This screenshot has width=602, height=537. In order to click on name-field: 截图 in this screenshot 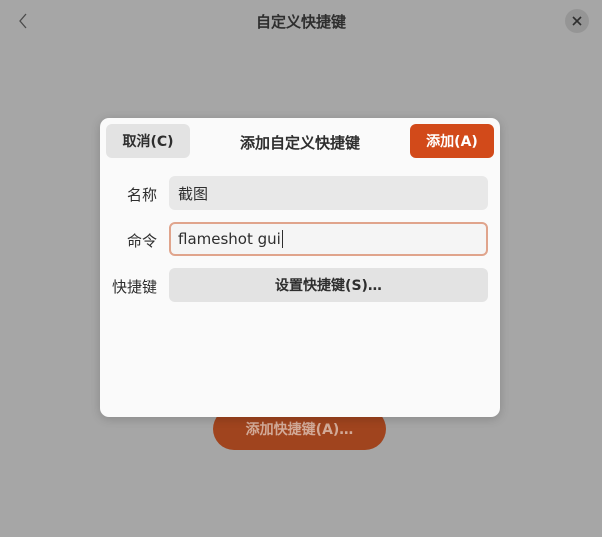, I will do `click(328, 193)`.